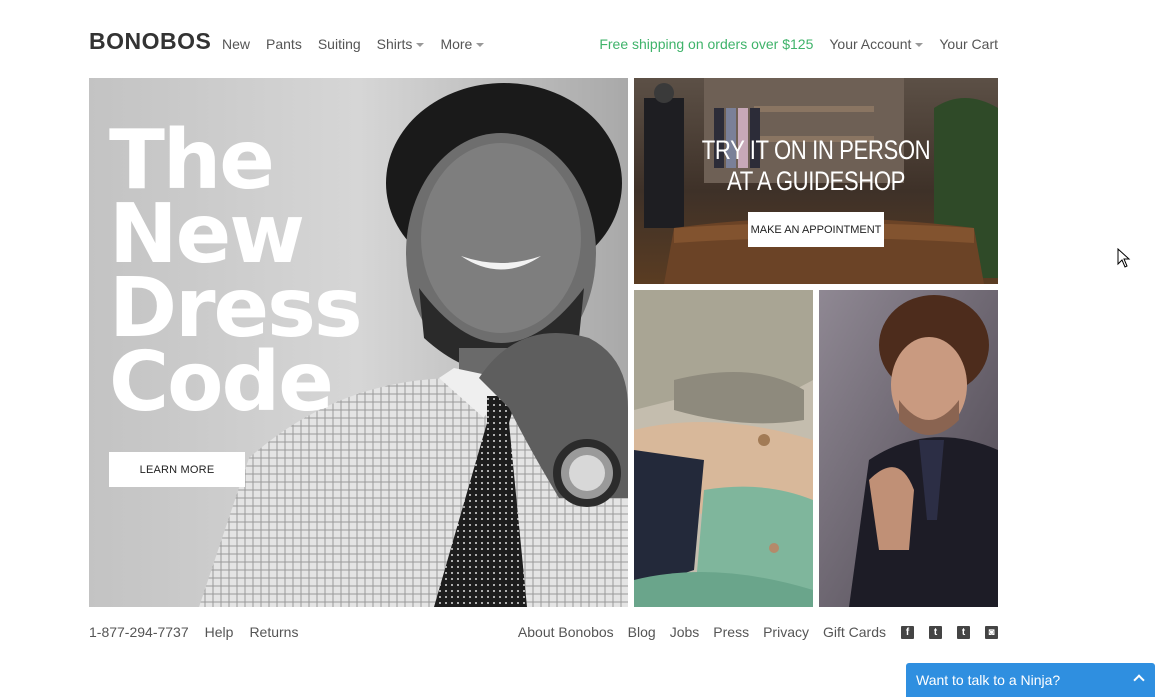 The width and height of the screenshot is (1155, 697). I want to click on chevron-up-icon, so click(1139, 680).